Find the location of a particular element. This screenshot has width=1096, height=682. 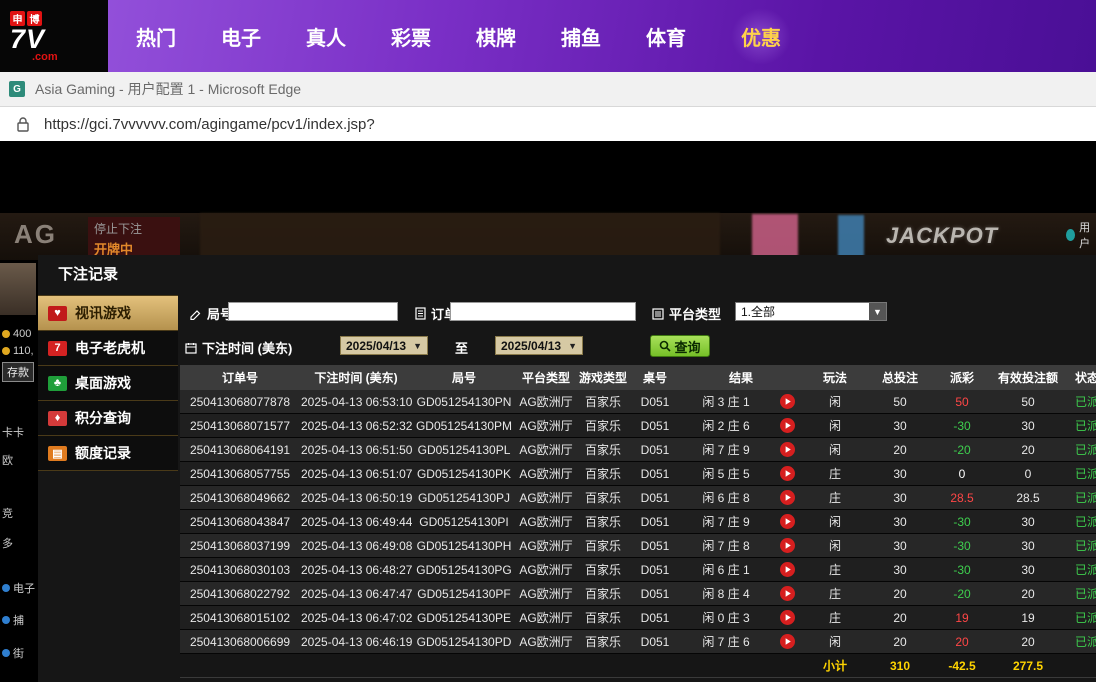

sidebar-item-2: 7 电子老虎机 is located at coordinates (108, 348).